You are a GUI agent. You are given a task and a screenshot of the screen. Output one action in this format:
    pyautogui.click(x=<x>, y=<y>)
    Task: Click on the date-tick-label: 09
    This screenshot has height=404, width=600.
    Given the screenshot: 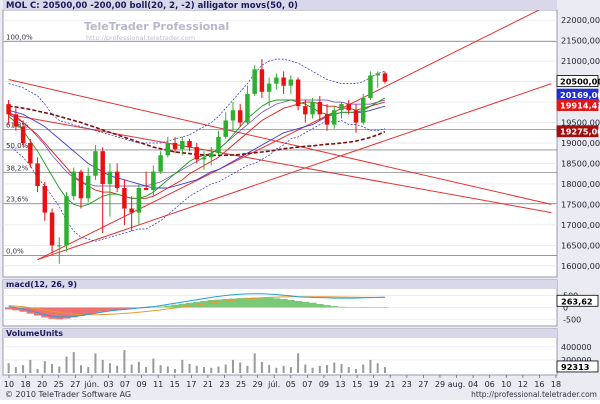 What is the action you would take?
    pyautogui.click(x=324, y=384)
    